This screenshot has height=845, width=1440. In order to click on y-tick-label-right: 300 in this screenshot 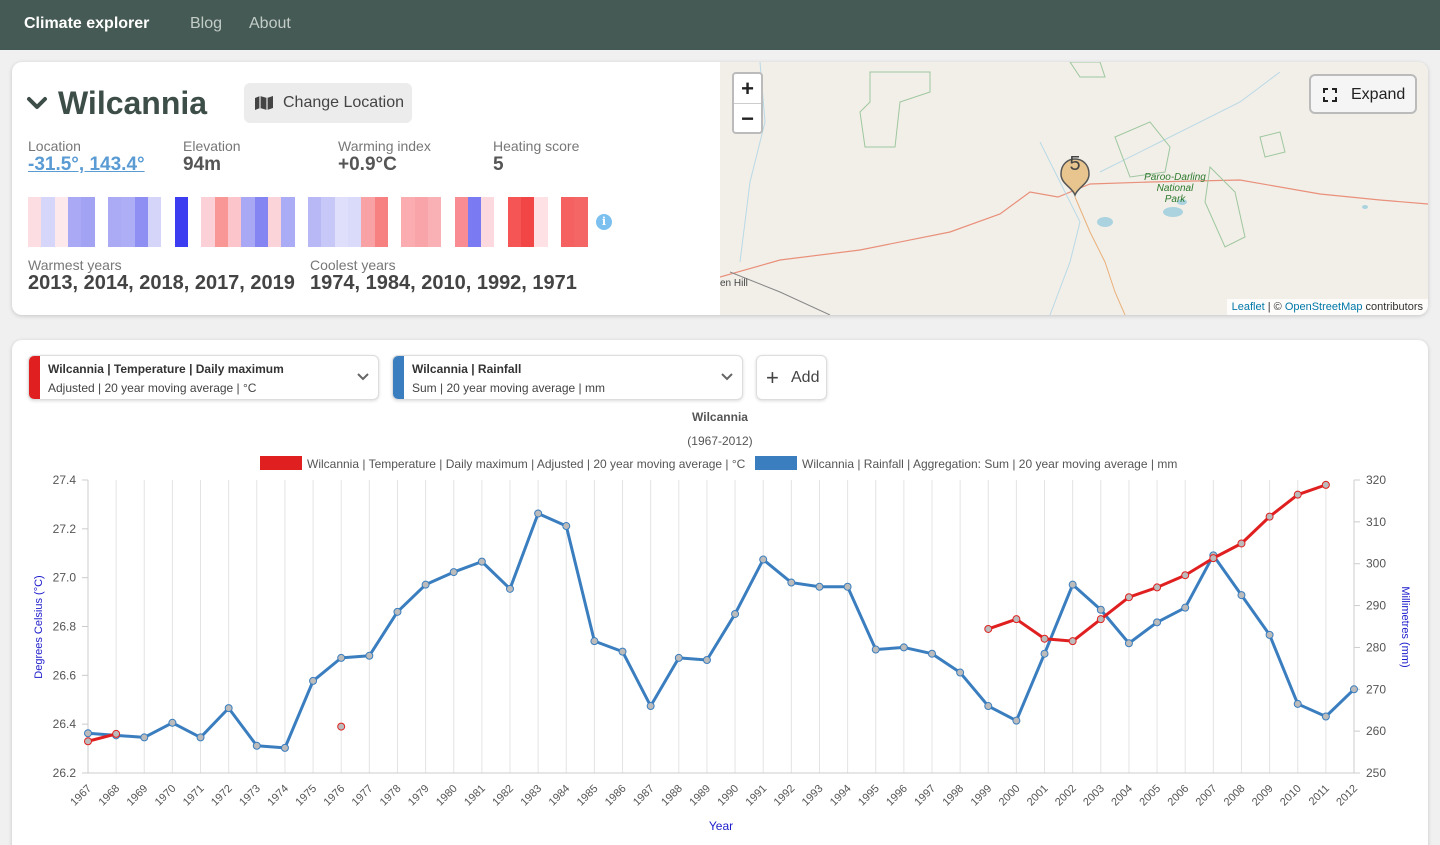, I will do `click(1376, 564)`.